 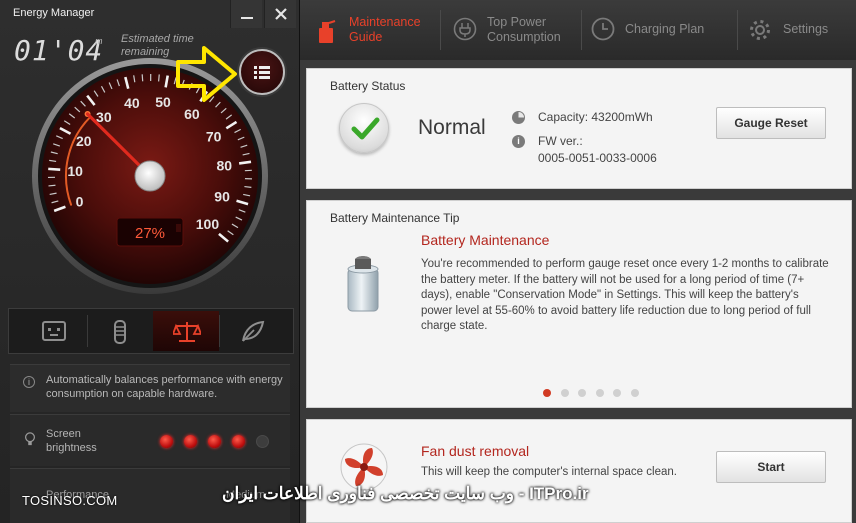 I want to click on close-icon, so click(x=280, y=14).